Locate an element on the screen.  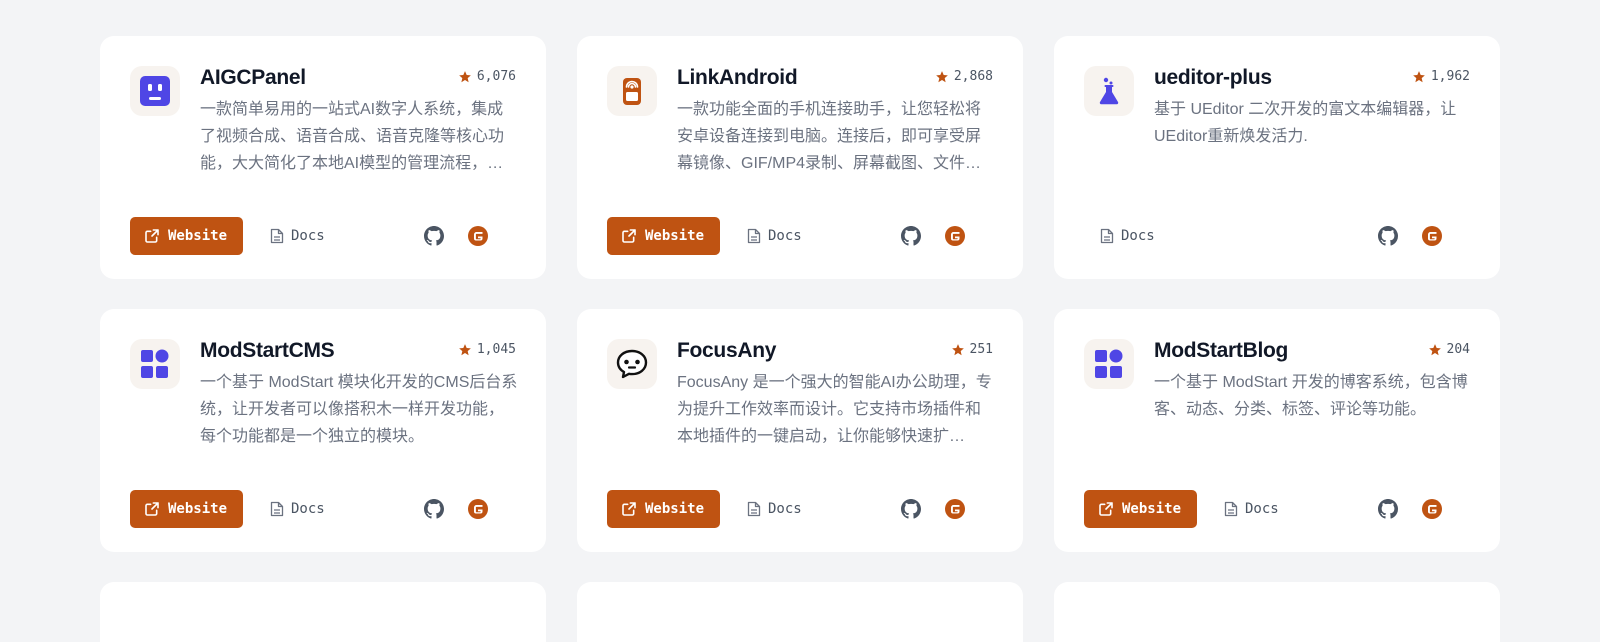
project-description: 基于 UEditor 二次开发的富文本编辑器，让UEditor重新焕发活力. is located at coordinates (1305, 123).